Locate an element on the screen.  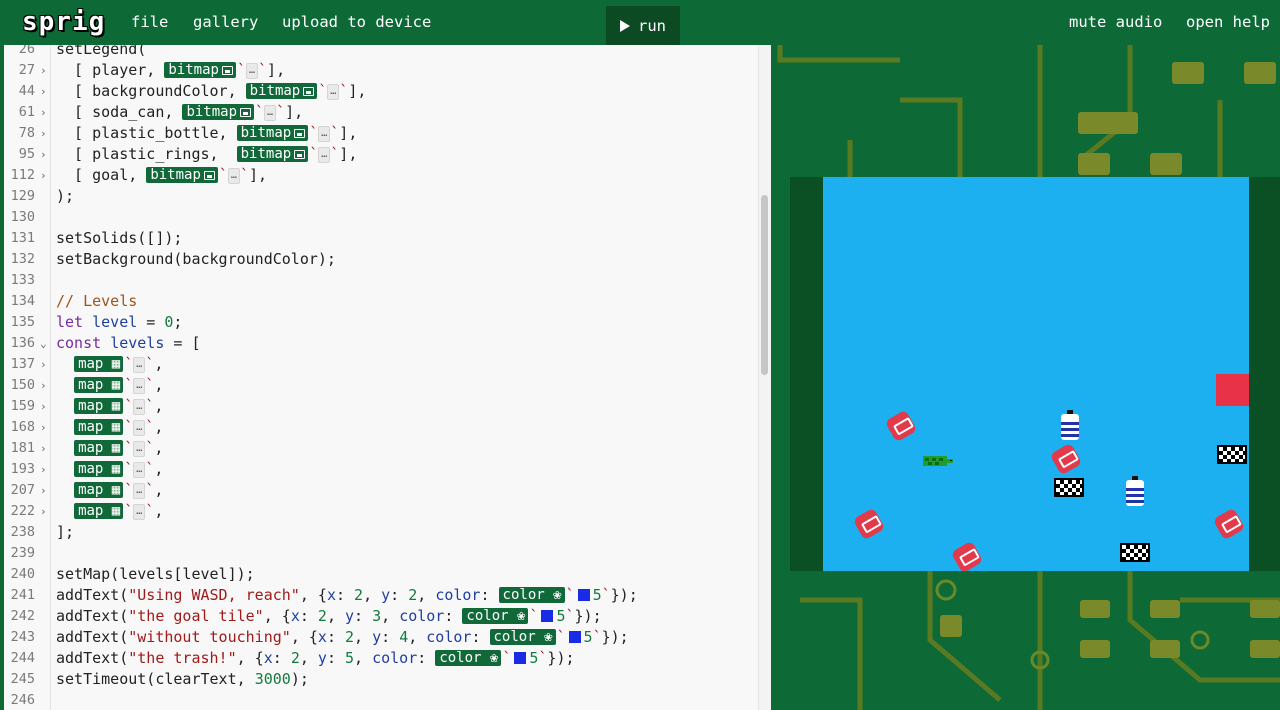
code-line: 135 let level = 0; is located at coordinates (381, 322).